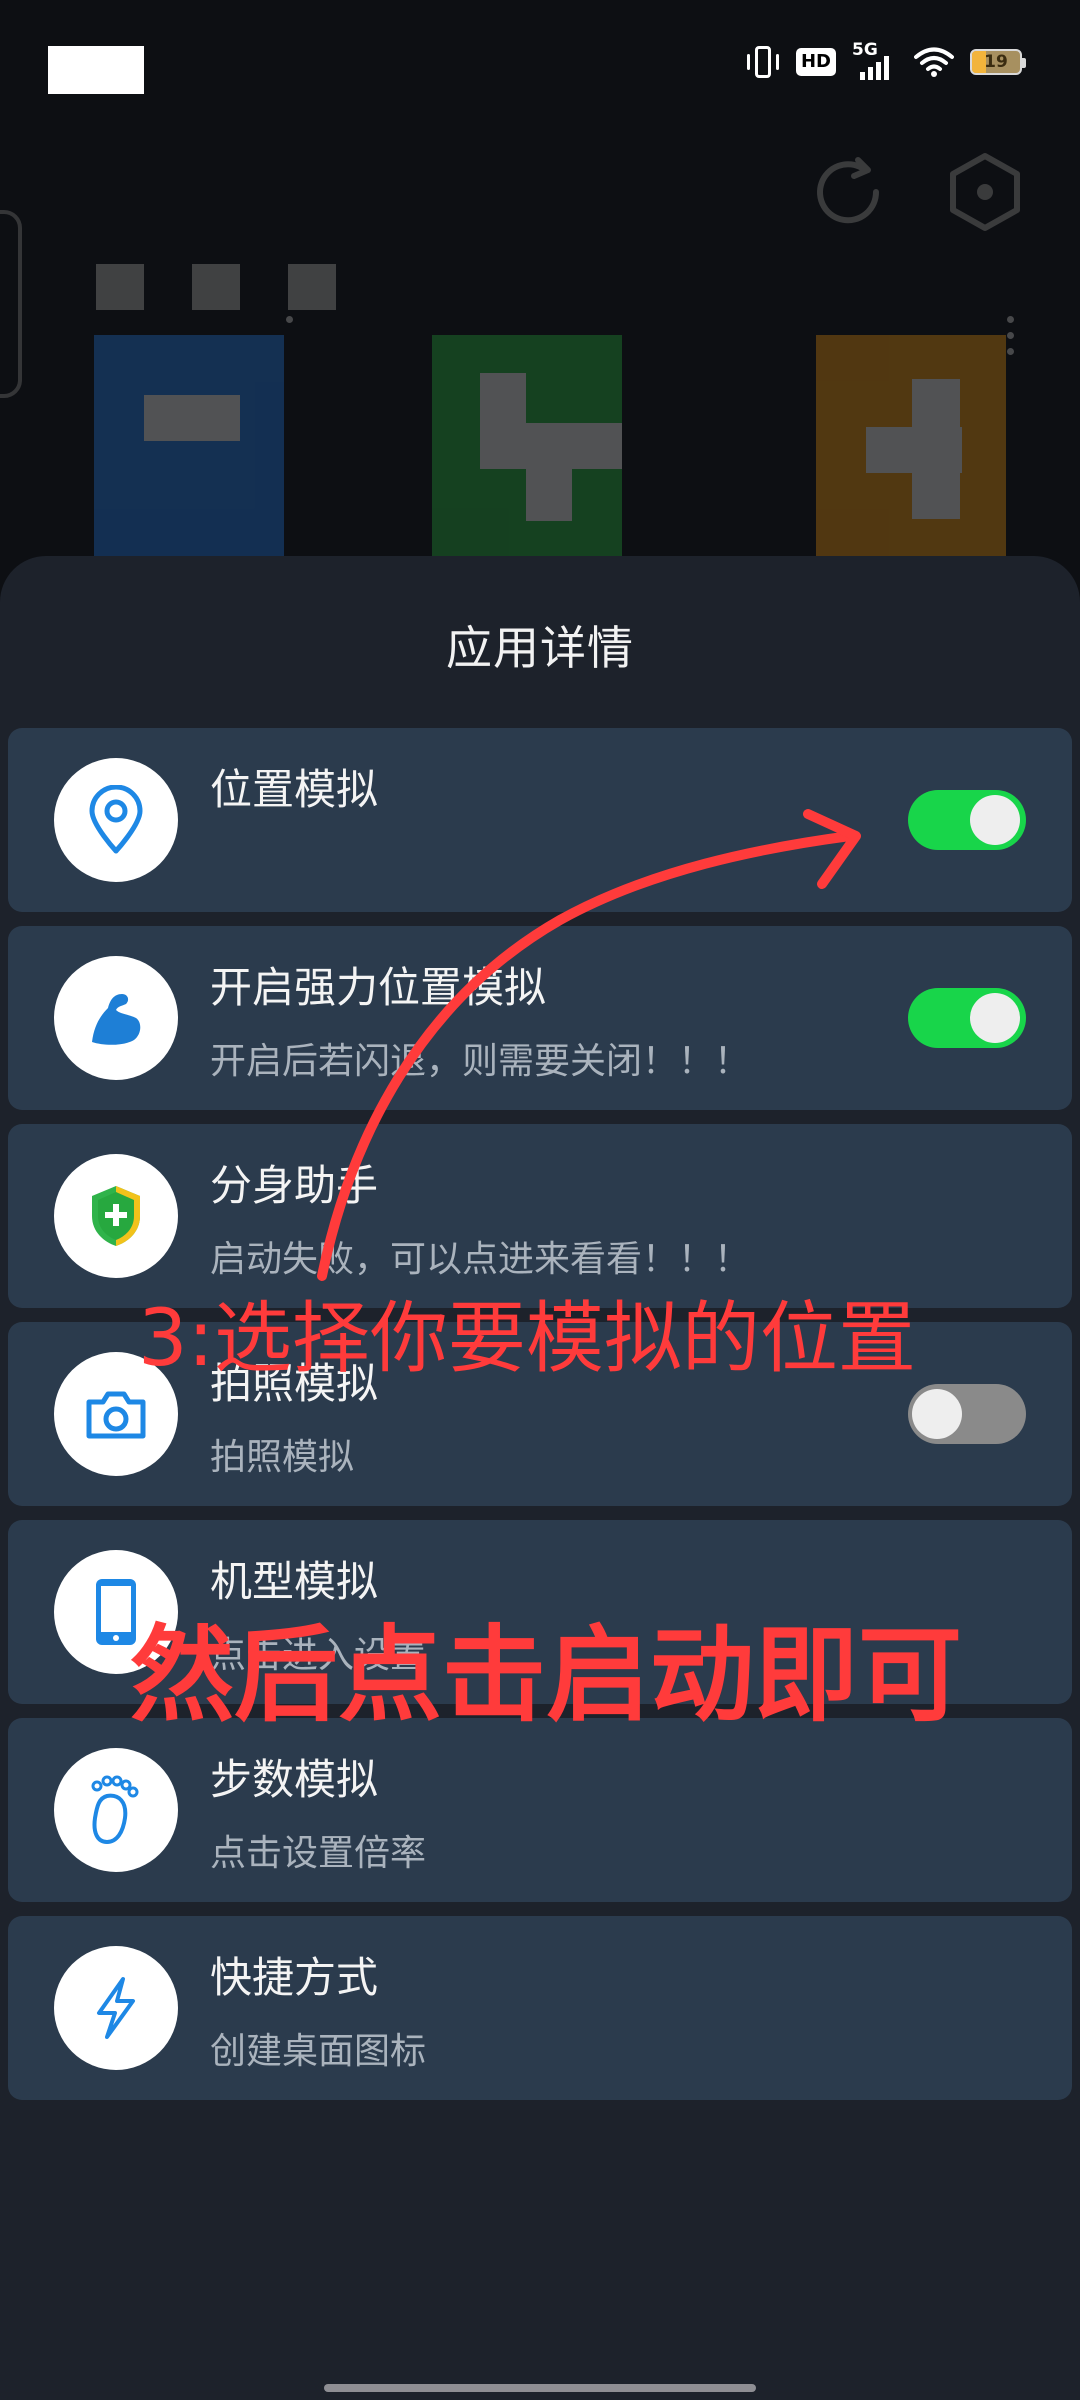 This screenshot has height=2400, width=1080. Describe the element at coordinates (546, 1675) in the screenshot. I see `annotation-action-text: 然后点击启动即可` at that location.